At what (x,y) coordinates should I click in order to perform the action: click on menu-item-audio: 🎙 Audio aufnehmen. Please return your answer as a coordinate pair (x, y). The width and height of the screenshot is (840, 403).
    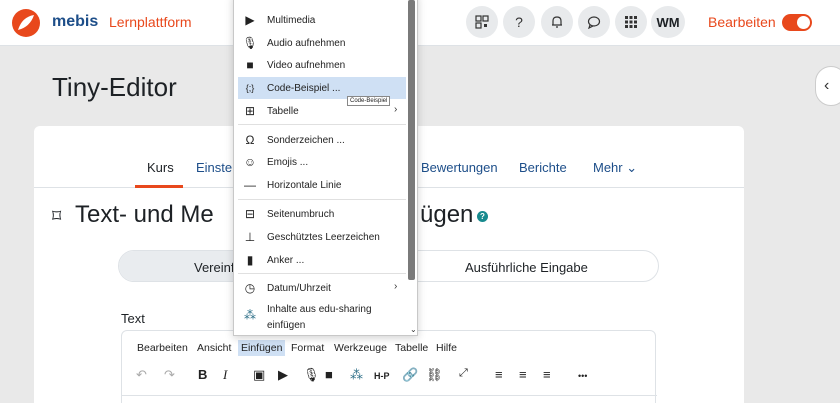
    Looking at the image, I should click on (322, 43).